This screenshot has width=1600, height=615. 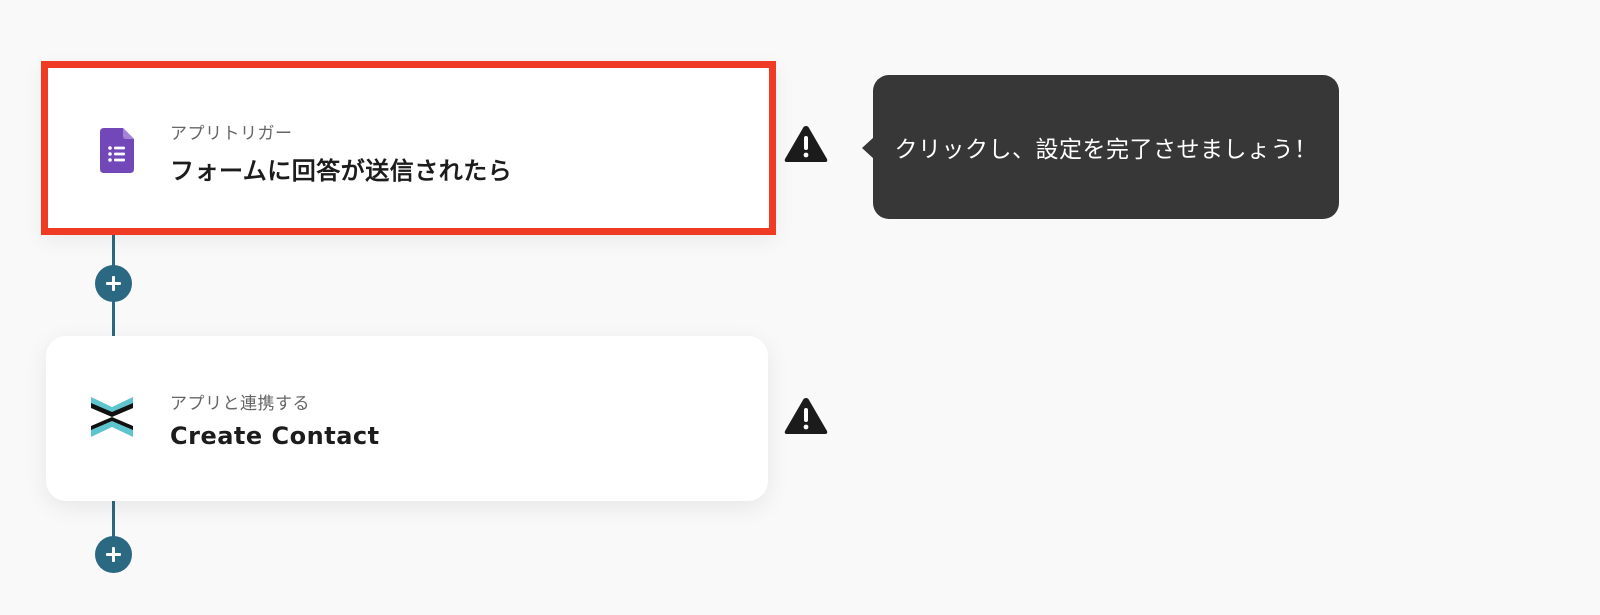 What do you see at coordinates (408, 148) in the screenshot?
I see `trigger-step-card: アプリトリガー フォームに回答が送信されたら` at bounding box center [408, 148].